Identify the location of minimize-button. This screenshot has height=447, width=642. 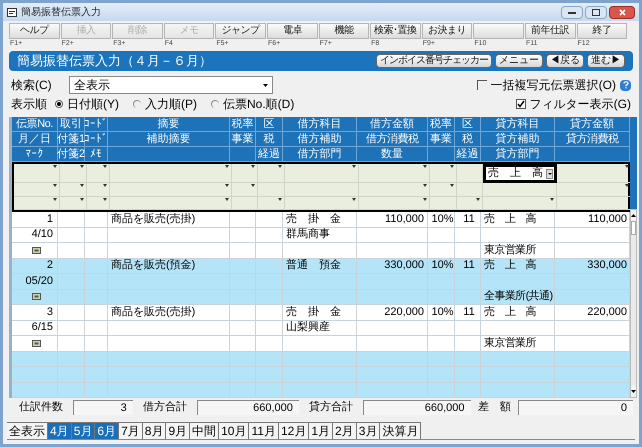
(572, 12).